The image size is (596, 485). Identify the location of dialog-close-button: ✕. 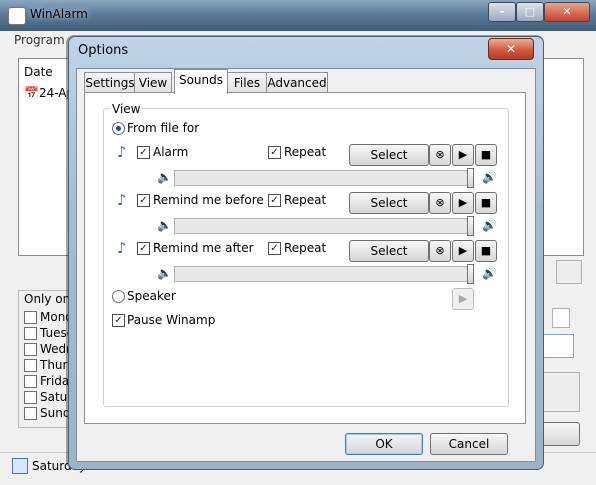
(511, 49).